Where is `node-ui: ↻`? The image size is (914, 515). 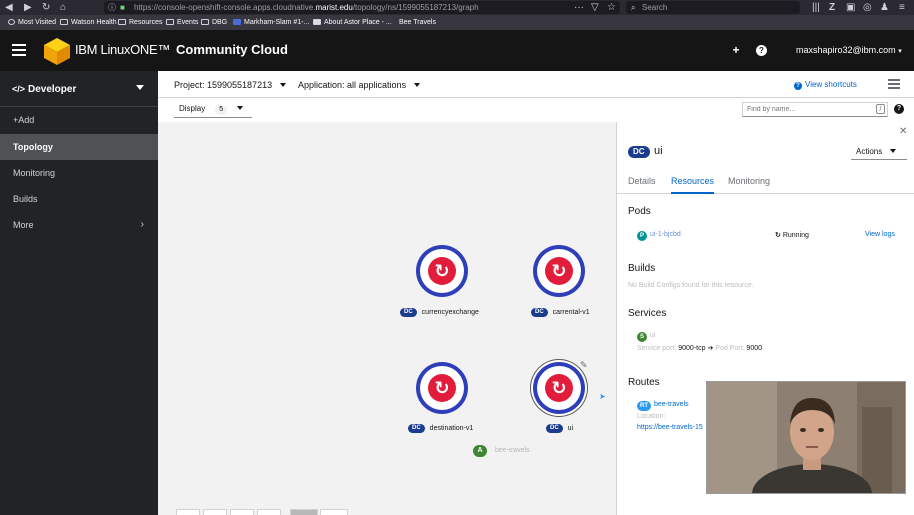 node-ui: ↻ is located at coordinates (559, 388).